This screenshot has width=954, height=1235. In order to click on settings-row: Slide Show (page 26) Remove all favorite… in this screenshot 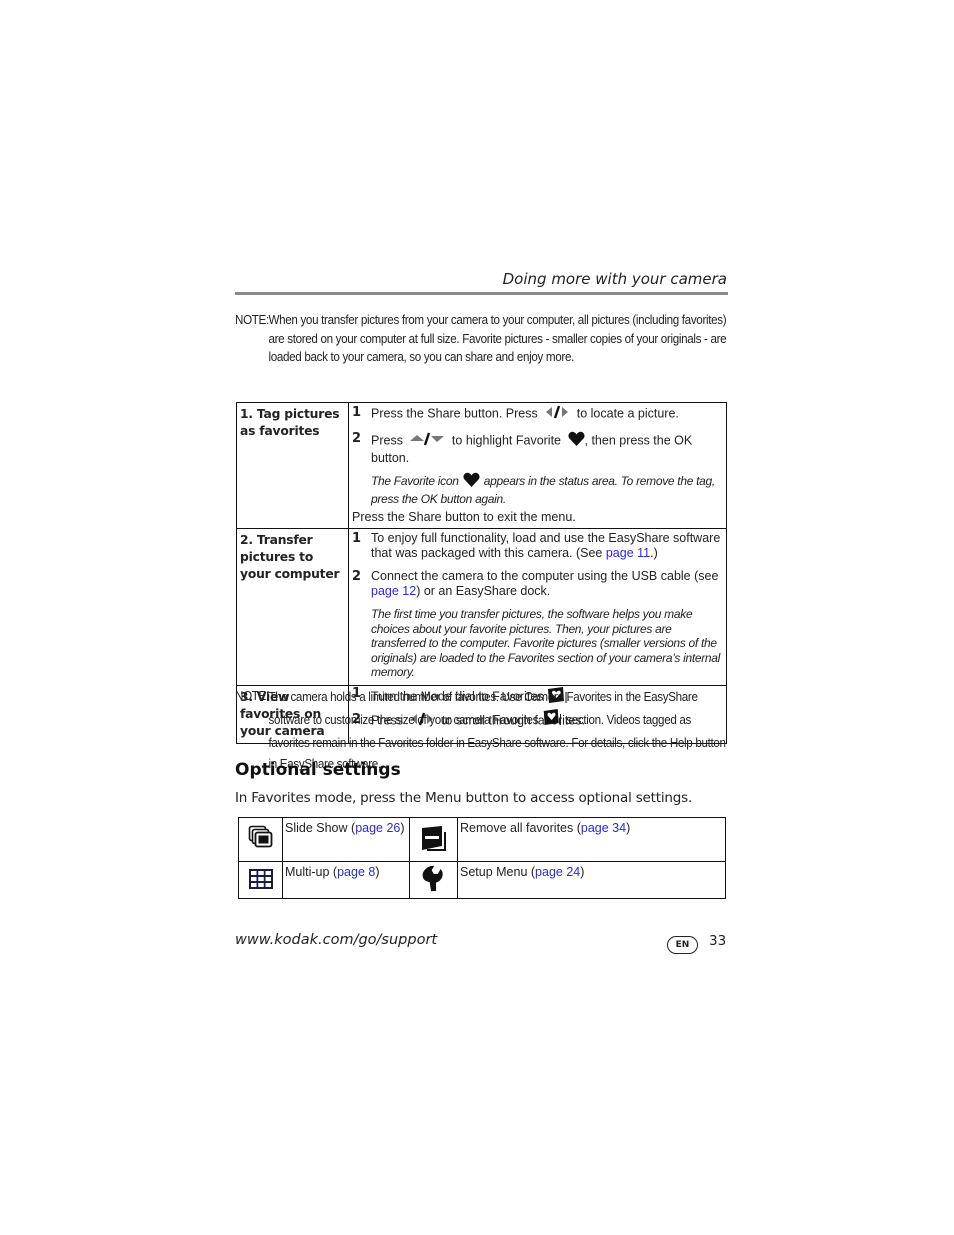, I will do `click(482, 839)`.